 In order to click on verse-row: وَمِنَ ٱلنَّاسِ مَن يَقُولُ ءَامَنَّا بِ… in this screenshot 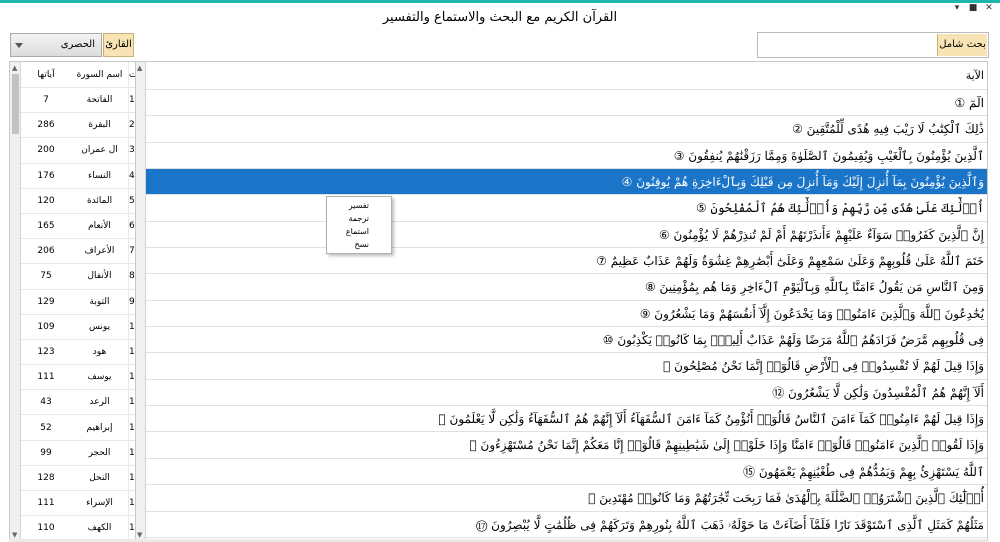, I will do `click(566, 287)`.